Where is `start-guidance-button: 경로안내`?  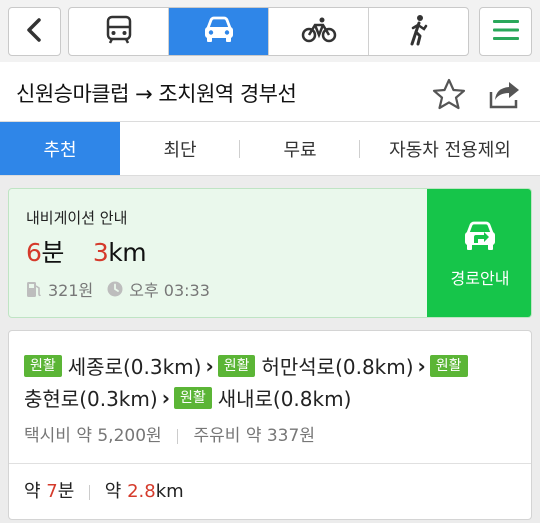
start-guidance-button: 경로안내 is located at coordinates (479, 253).